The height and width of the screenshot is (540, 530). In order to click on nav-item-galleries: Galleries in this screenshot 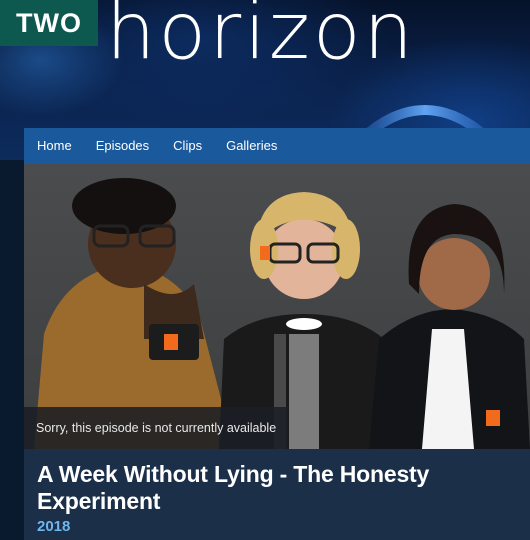, I will do `click(251, 146)`.